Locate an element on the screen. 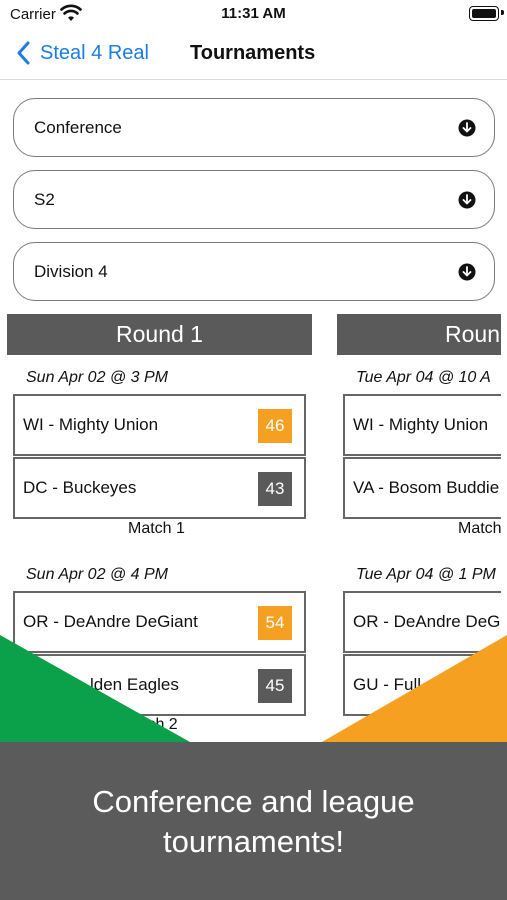  score-badge-winner: 54 is located at coordinates (275, 623).